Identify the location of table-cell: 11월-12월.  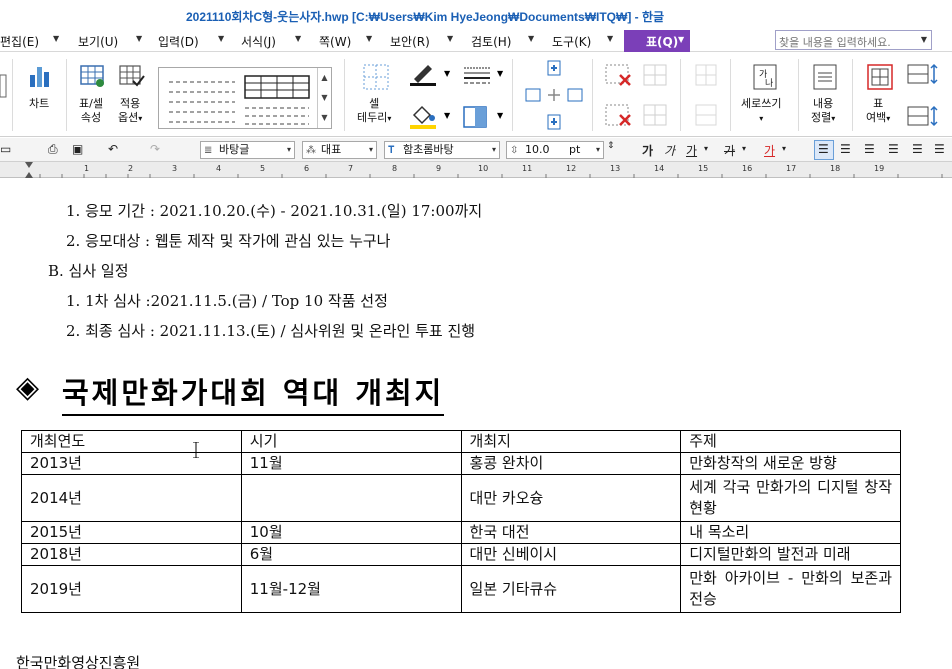
(351, 589).